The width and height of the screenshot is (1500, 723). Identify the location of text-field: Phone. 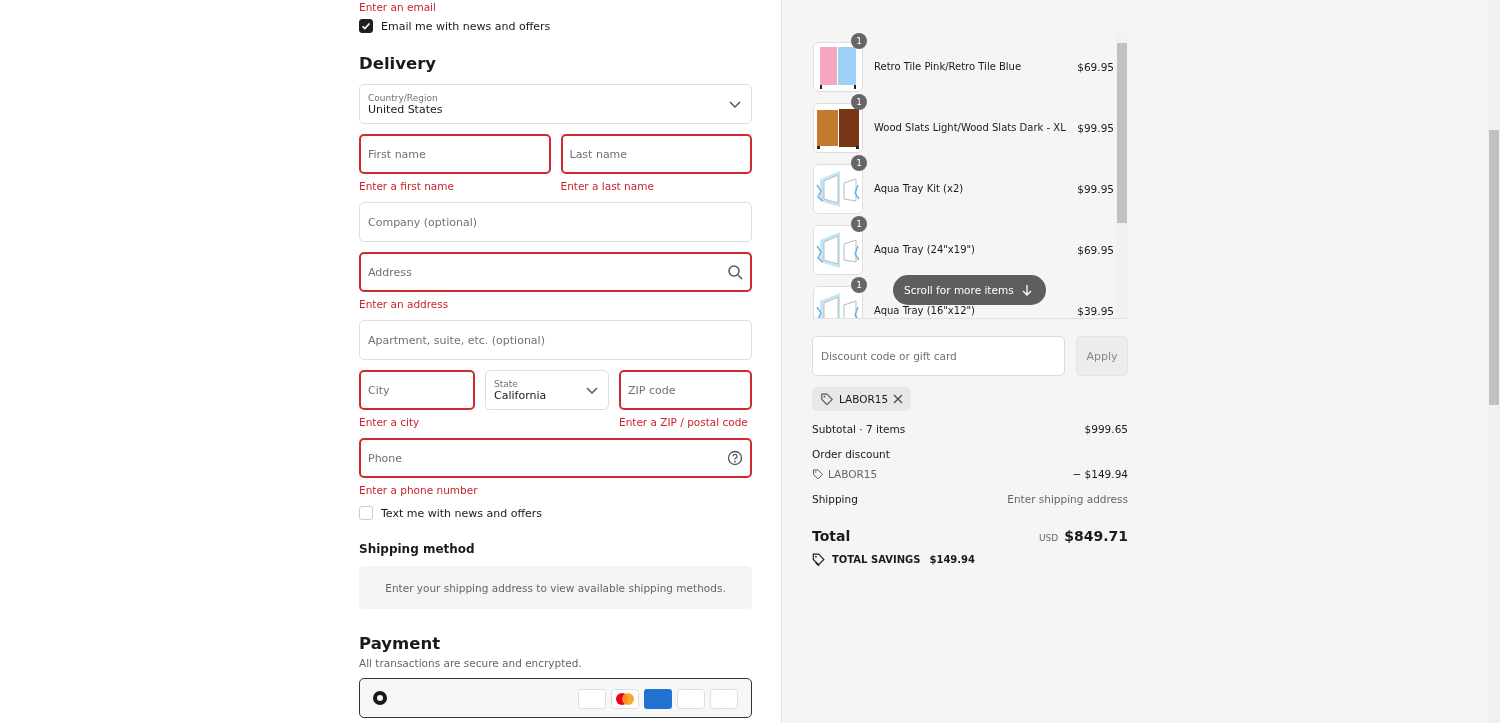
(555, 458).